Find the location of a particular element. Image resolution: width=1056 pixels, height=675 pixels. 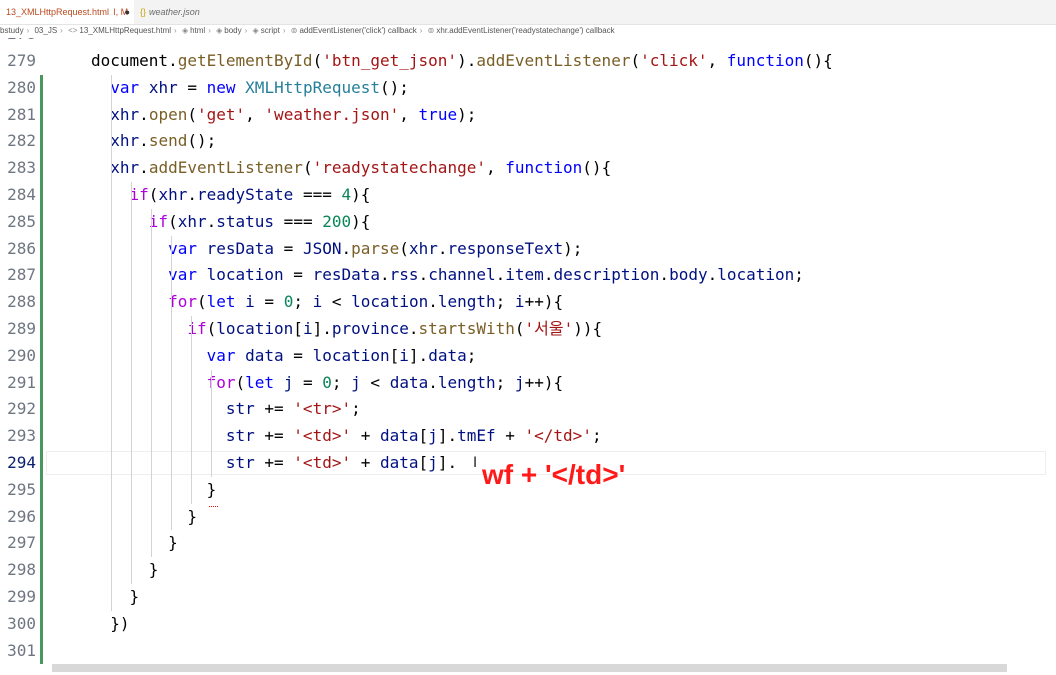

code-token: description is located at coordinates (606, 275).